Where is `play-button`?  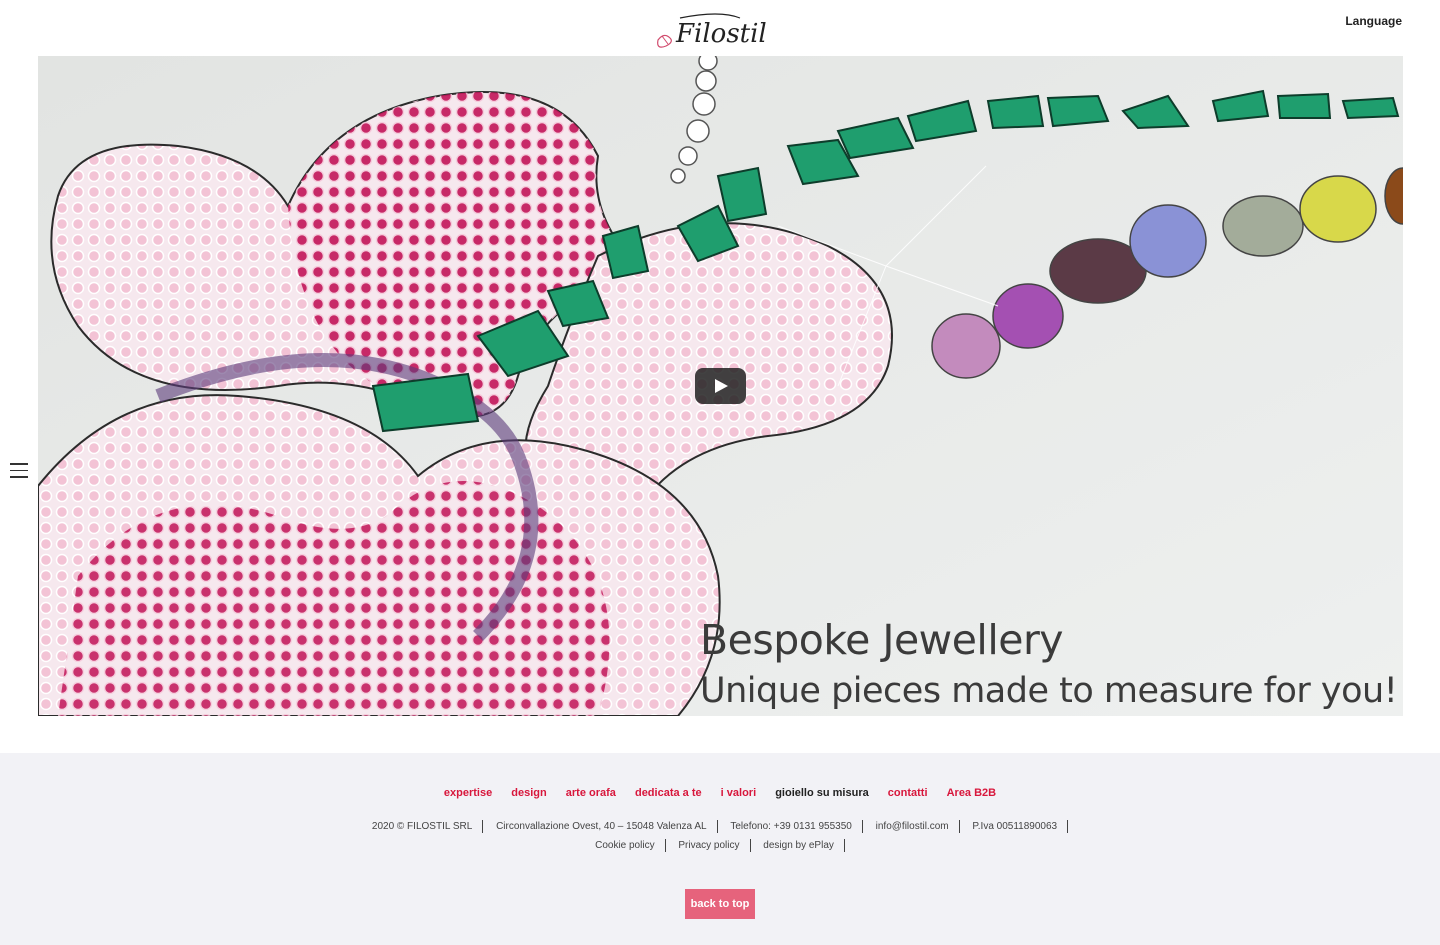 play-button is located at coordinates (720, 386).